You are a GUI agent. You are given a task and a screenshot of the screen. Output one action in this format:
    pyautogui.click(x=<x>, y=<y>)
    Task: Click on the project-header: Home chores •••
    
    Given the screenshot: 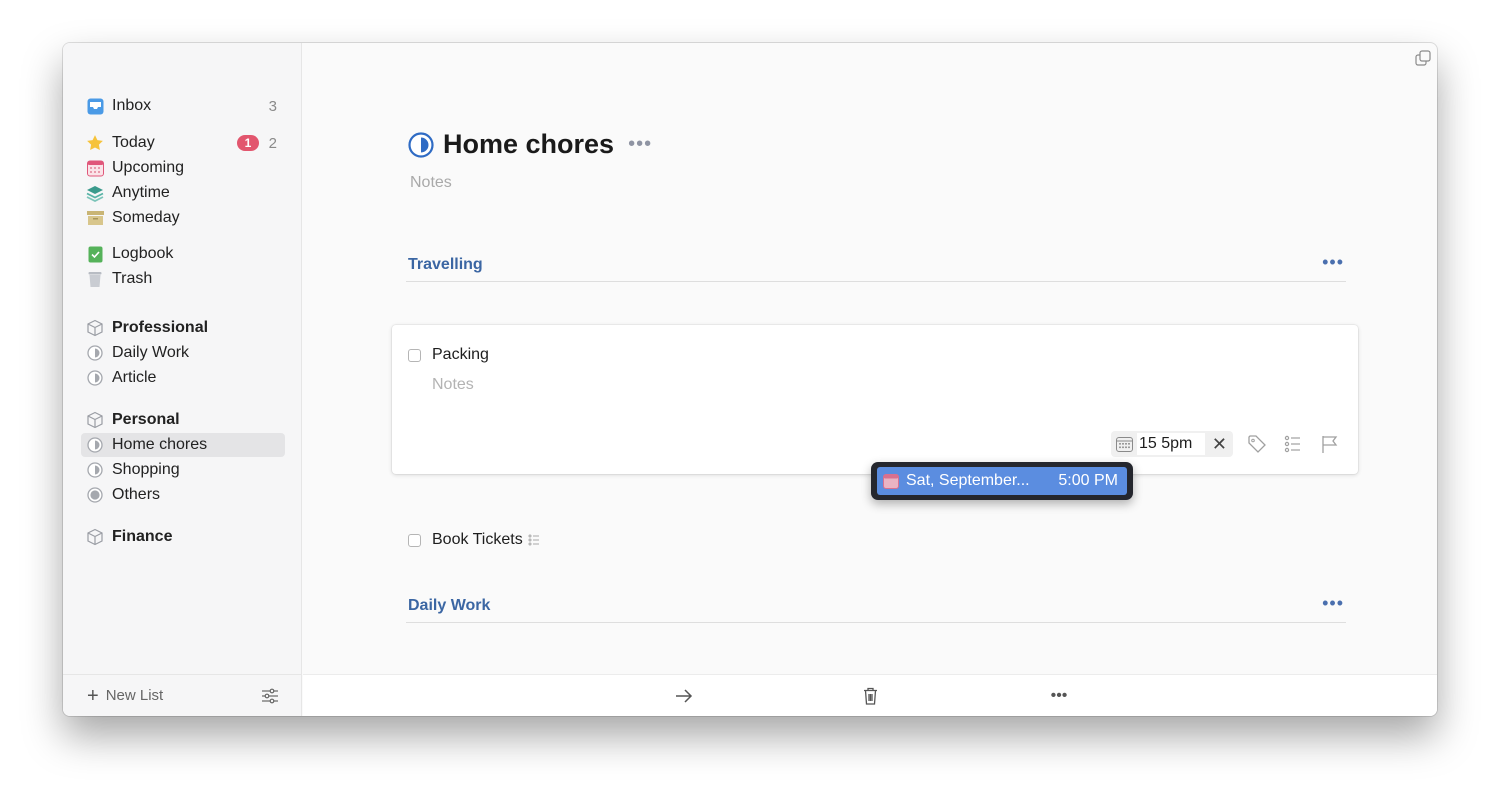 What is the action you would take?
    pyautogui.click(x=530, y=144)
    